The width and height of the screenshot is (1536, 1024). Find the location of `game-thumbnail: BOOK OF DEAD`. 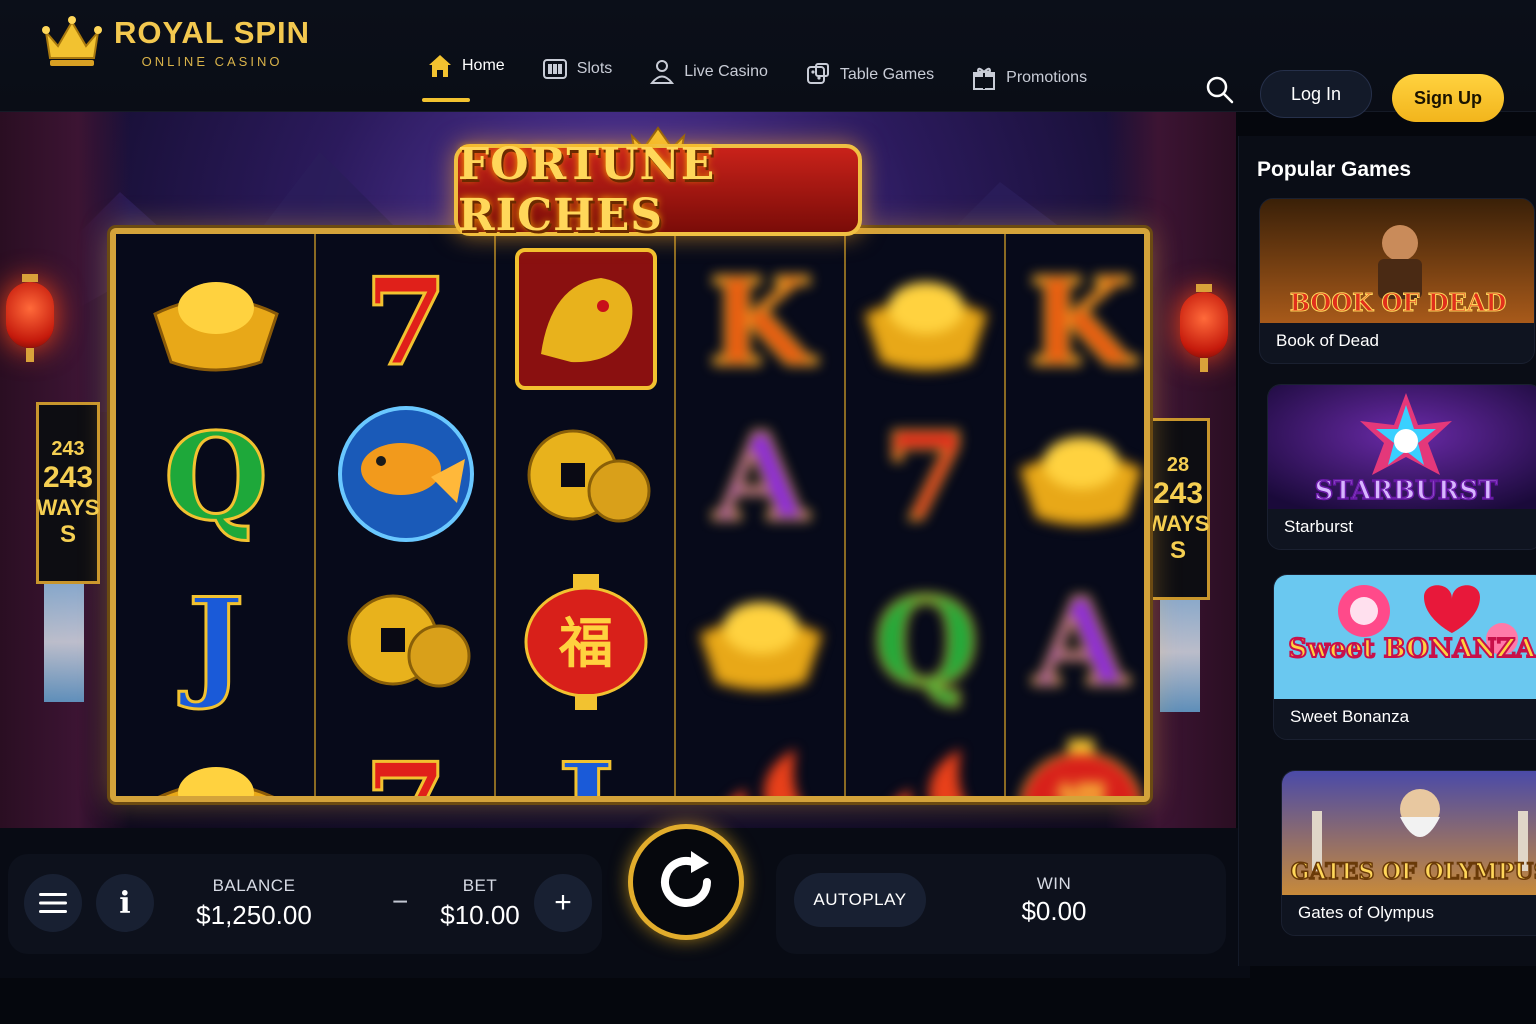

game-thumbnail: BOOK OF DEAD is located at coordinates (1397, 261).